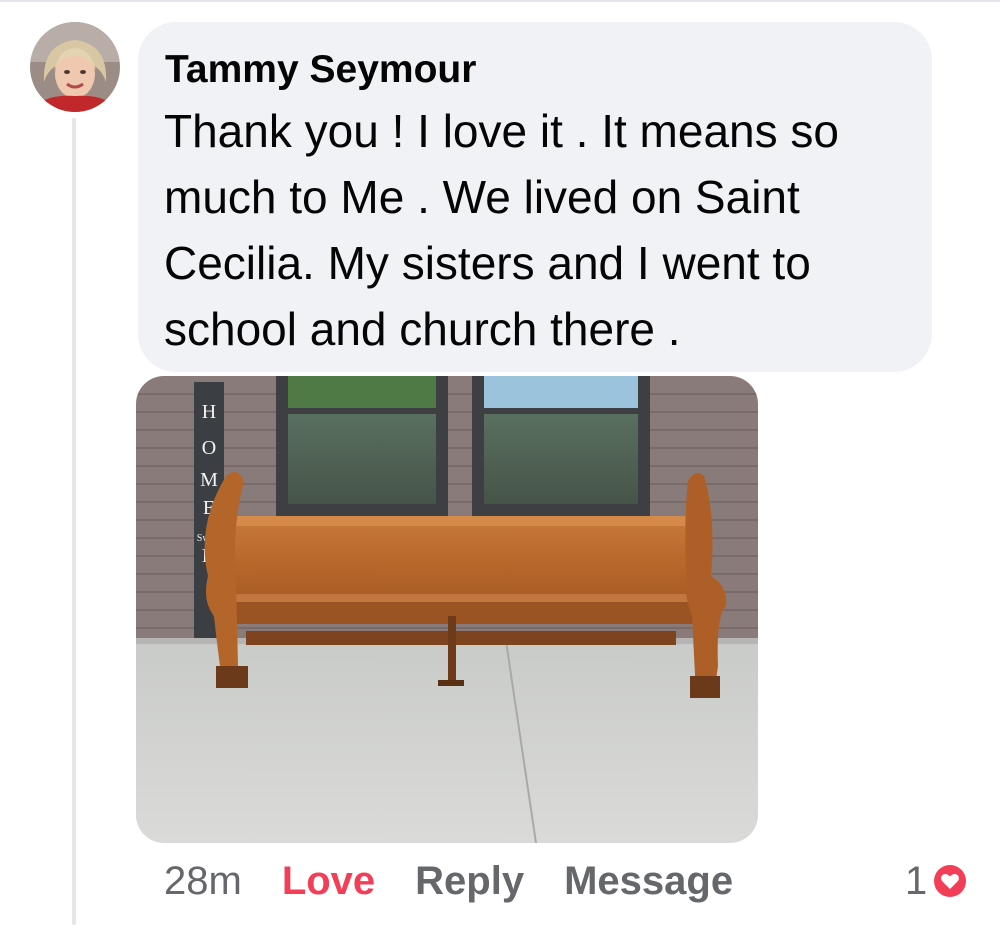 Image resolution: width=1000 pixels, height=925 pixels. I want to click on avatar-image, so click(75, 67).